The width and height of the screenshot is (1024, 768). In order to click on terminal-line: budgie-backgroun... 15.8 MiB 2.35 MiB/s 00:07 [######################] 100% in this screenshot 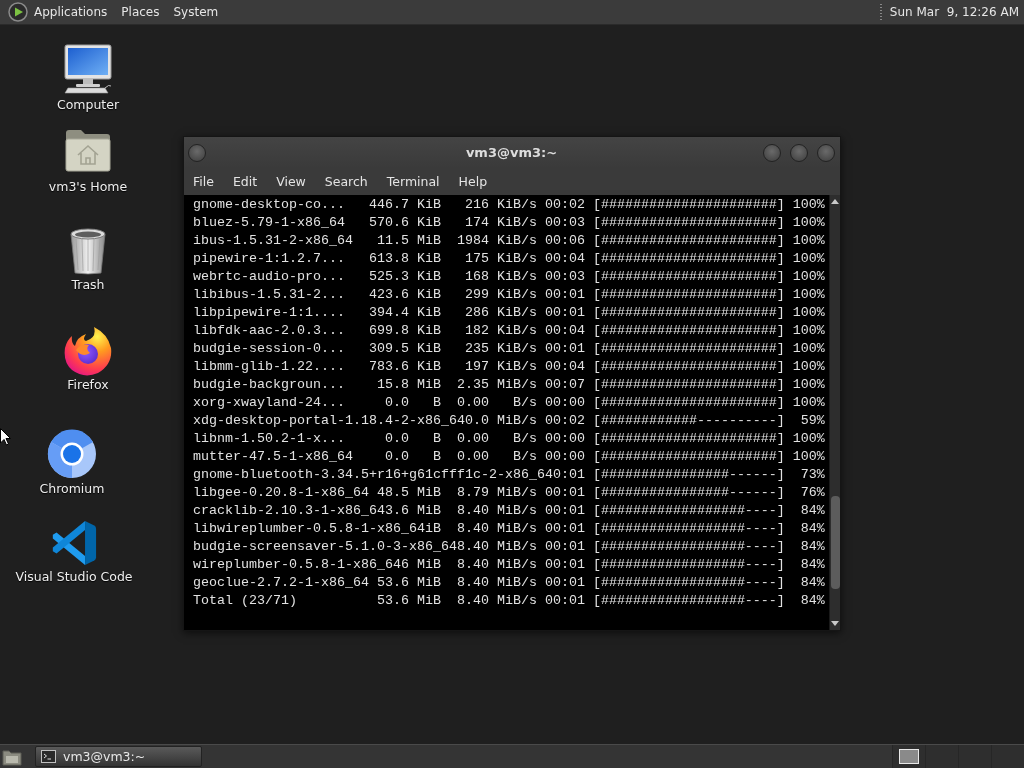, I will do `click(509, 385)`.